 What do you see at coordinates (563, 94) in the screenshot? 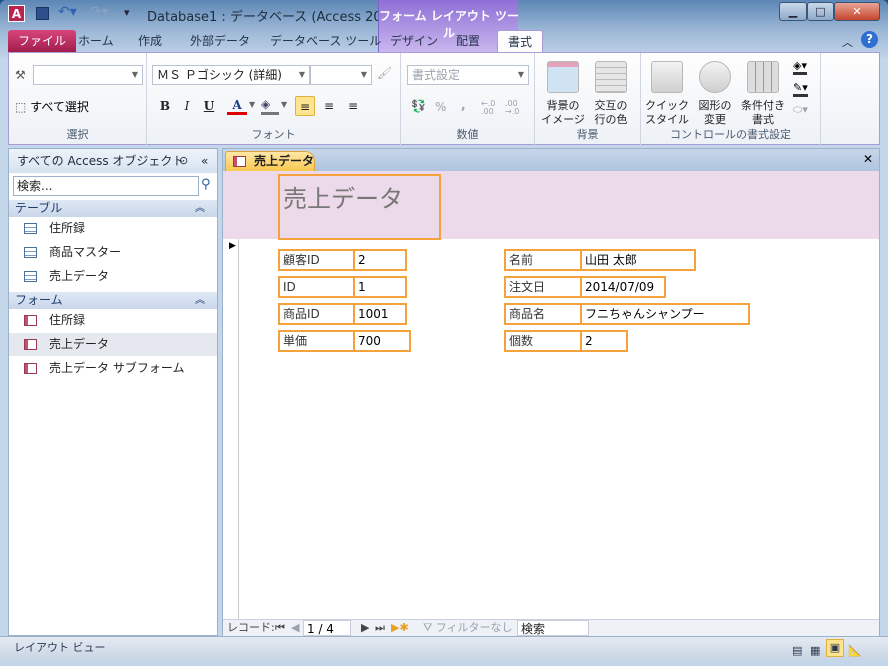
I see `background-image-button: 背景の イメージ` at bounding box center [563, 94].